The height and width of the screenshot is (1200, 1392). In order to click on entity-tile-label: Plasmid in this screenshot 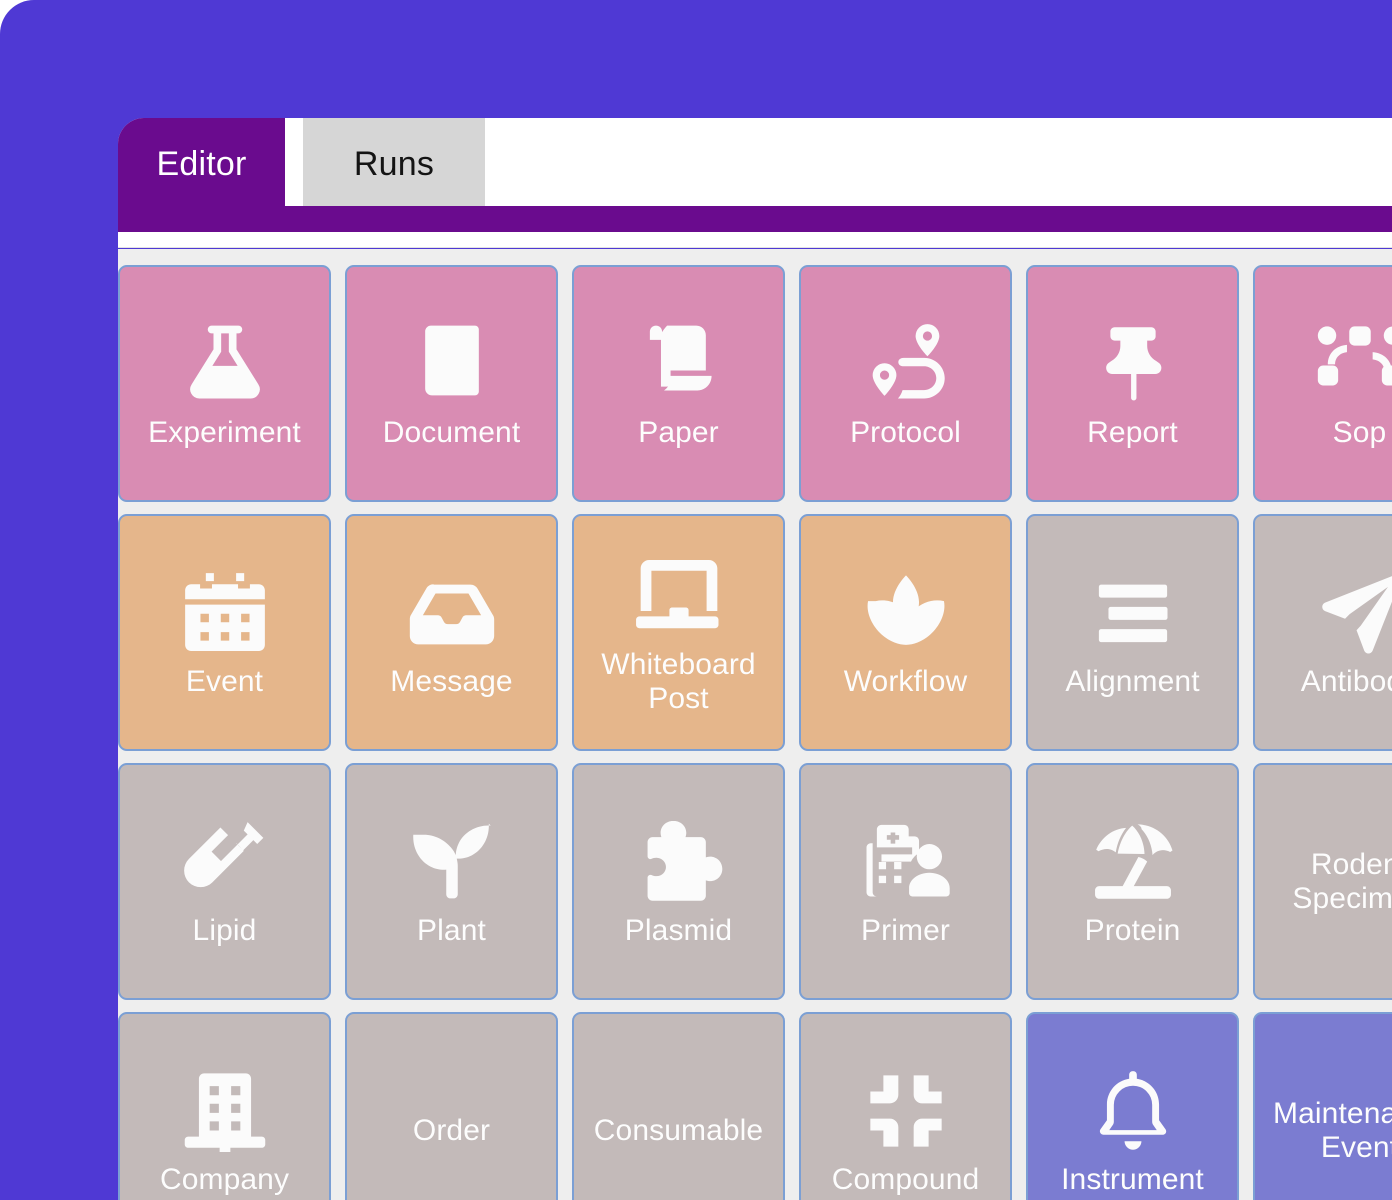, I will do `click(678, 930)`.